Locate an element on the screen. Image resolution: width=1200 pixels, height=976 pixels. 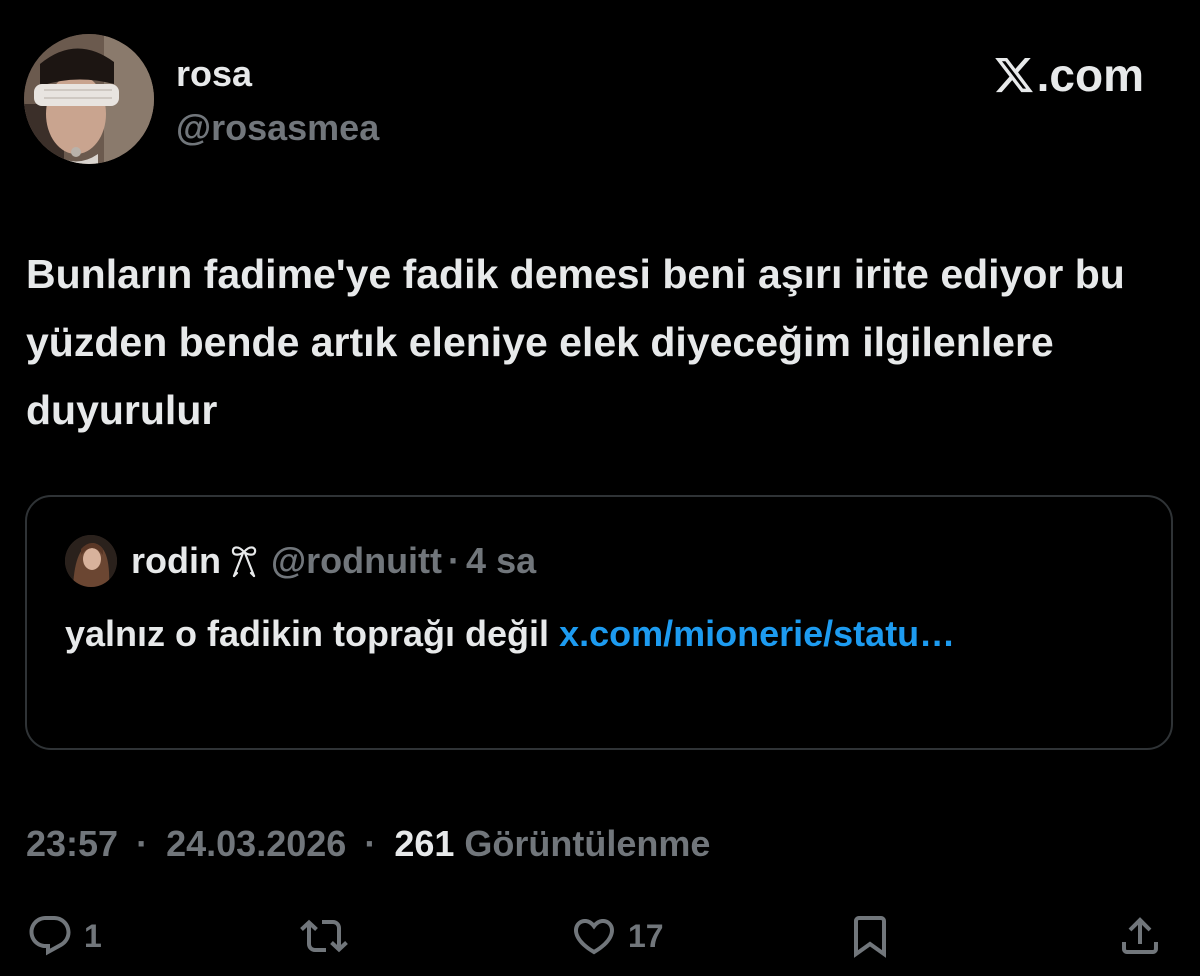
brand-logo: .com is located at coordinates (1068, 75).